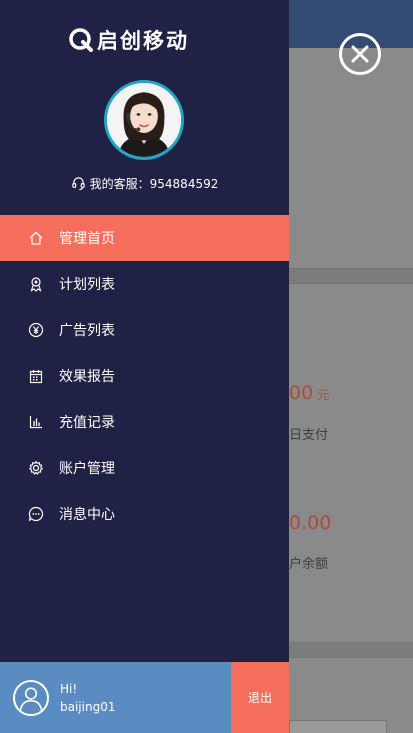  I want to click on menu-item-label: 账户管理, so click(87, 469).